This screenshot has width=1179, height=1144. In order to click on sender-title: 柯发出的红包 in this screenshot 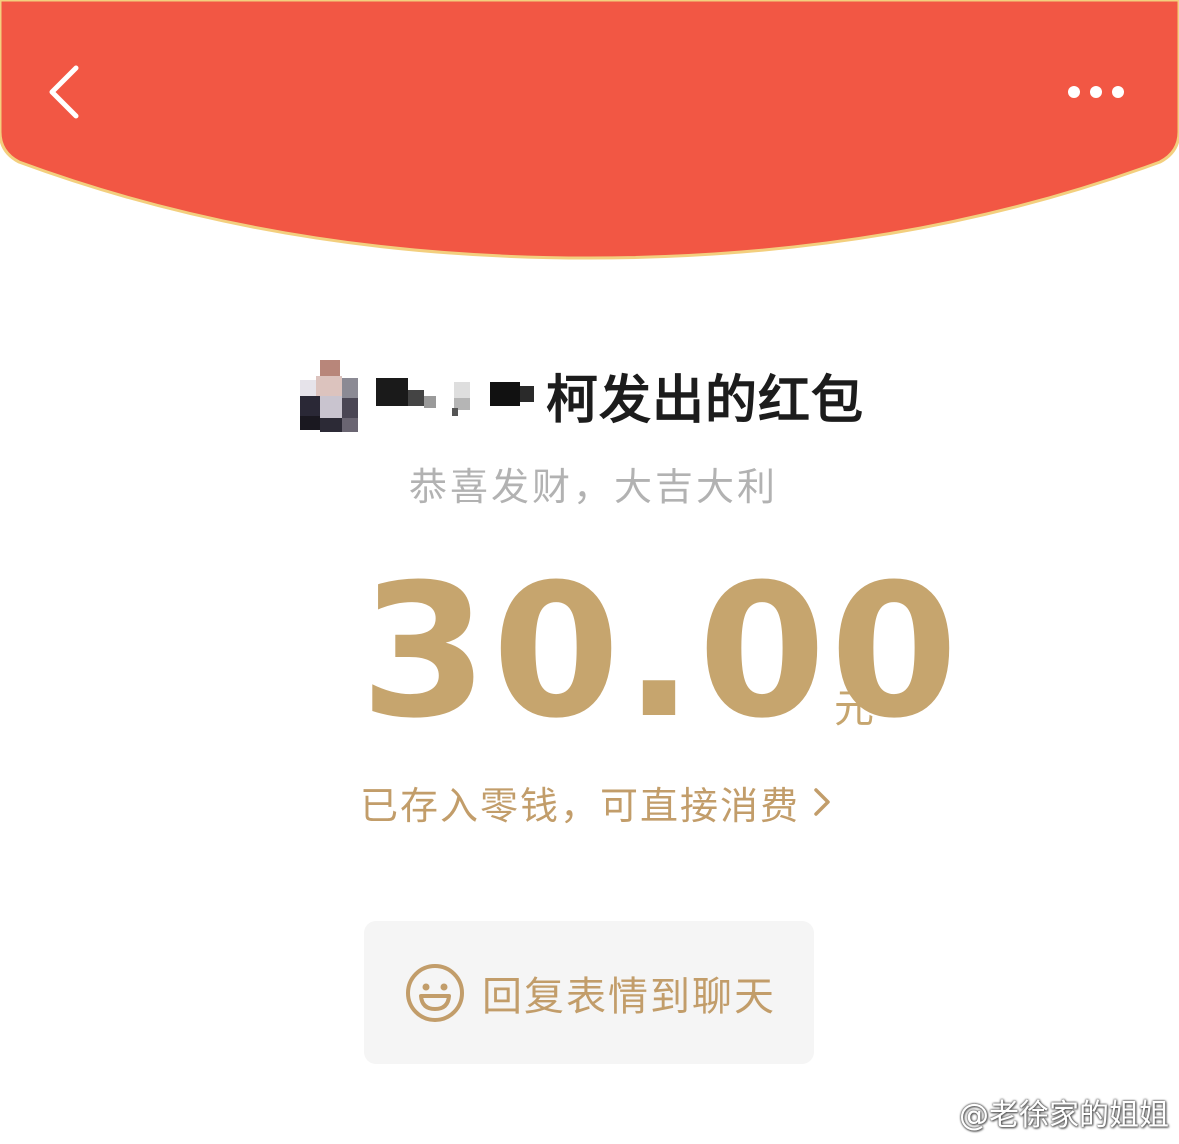, I will do `click(705, 401)`.